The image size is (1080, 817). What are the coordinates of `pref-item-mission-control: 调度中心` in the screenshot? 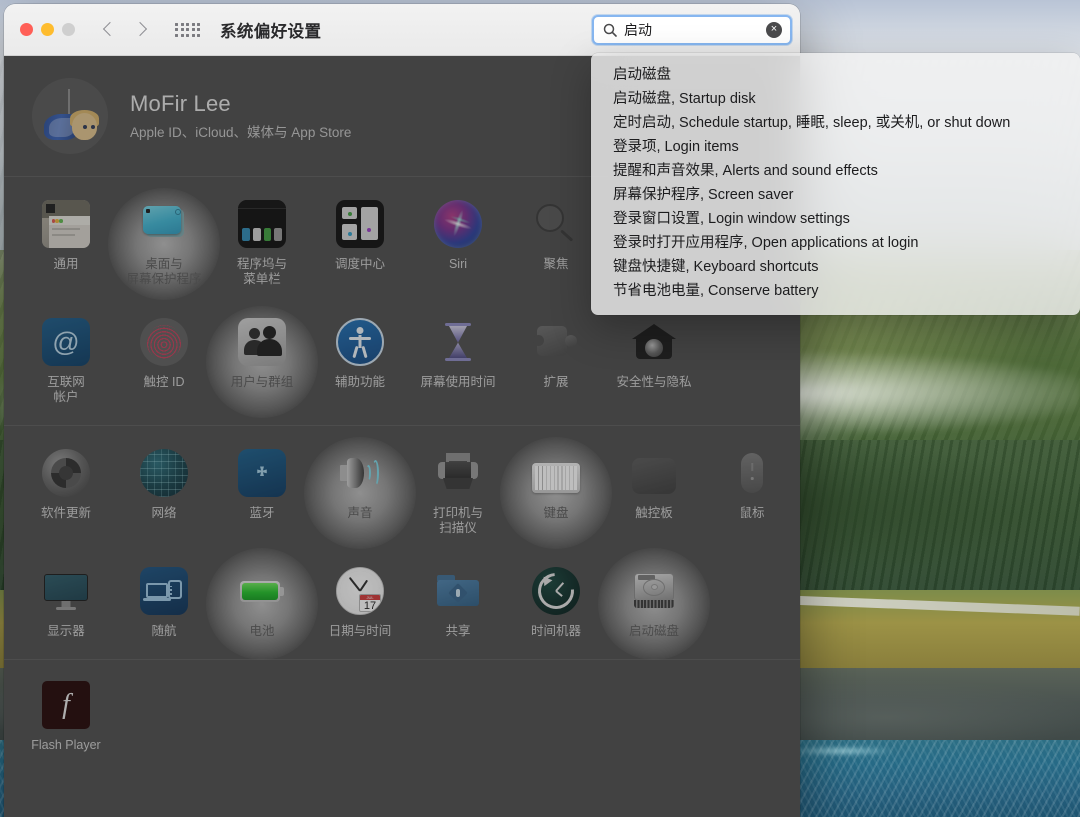 It's located at (360, 244).